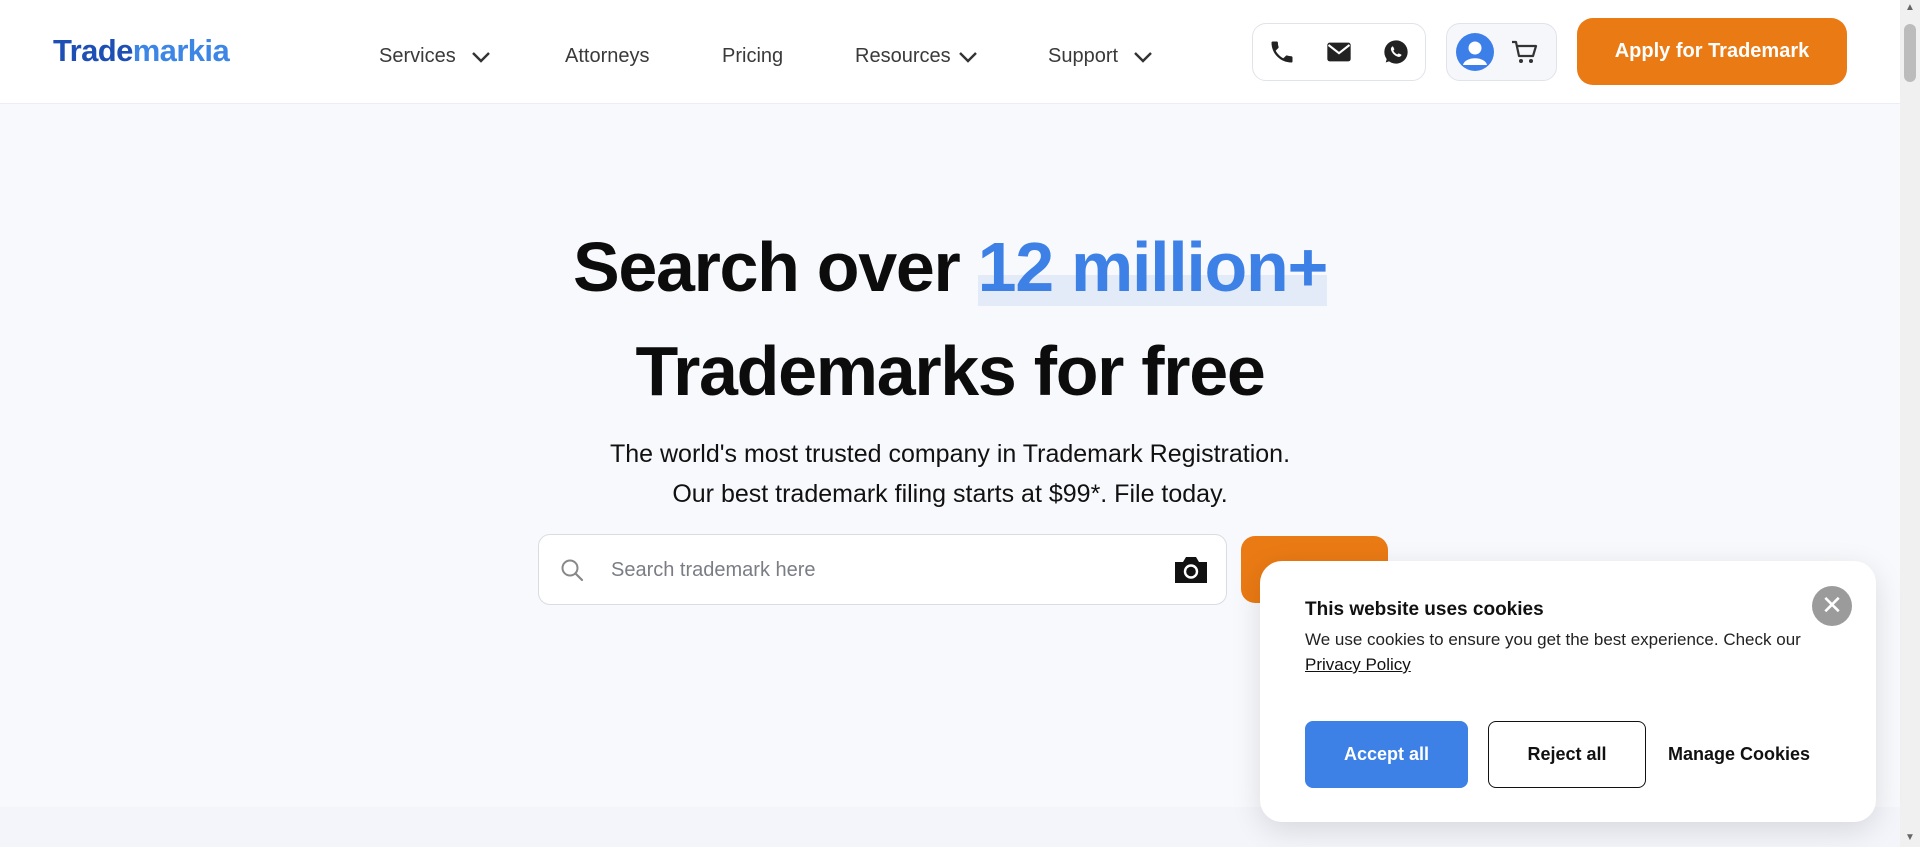 The image size is (1920, 847). What do you see at coordinates (1501, 52) in the screenshot?
I see `account-cart-group` at bounding box center [1501, 52].